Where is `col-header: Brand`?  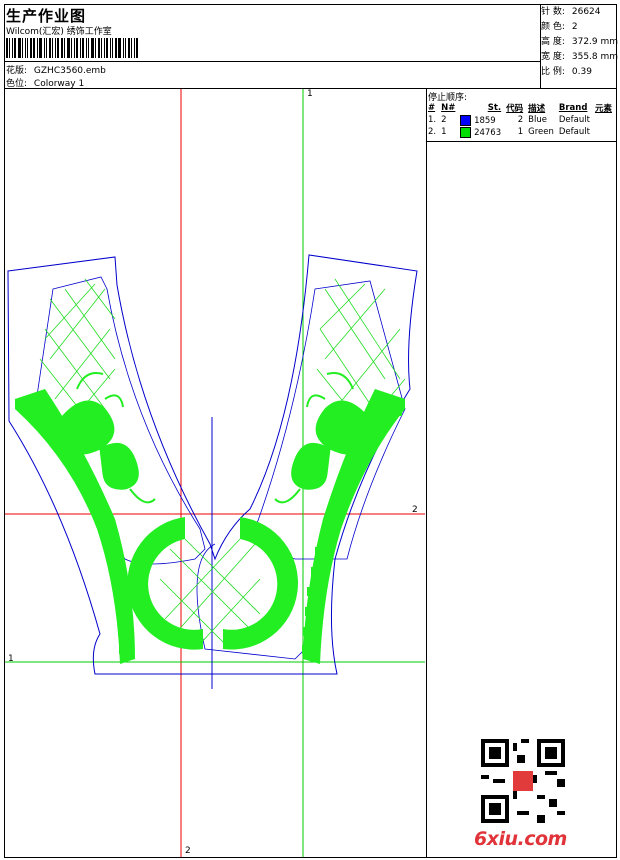
col-header: Brand is located at coordinates (573, 107).